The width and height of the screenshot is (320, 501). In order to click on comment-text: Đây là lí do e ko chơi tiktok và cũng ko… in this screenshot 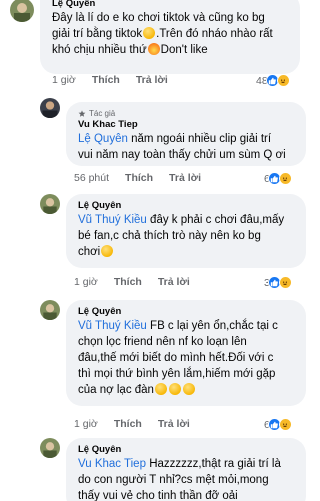, I will do `click(162, 34)`.